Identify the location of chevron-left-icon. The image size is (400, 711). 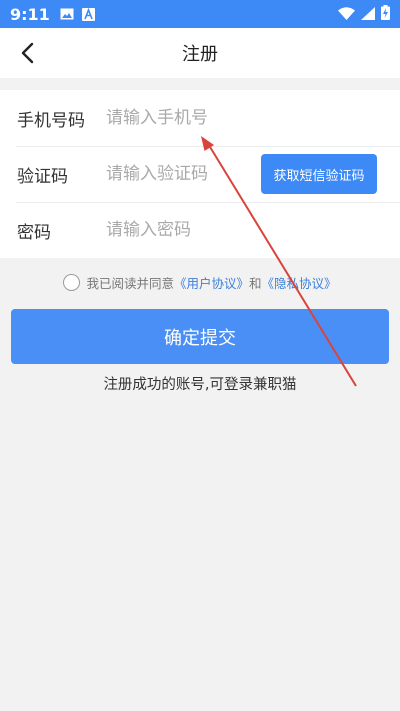
(27, 53).